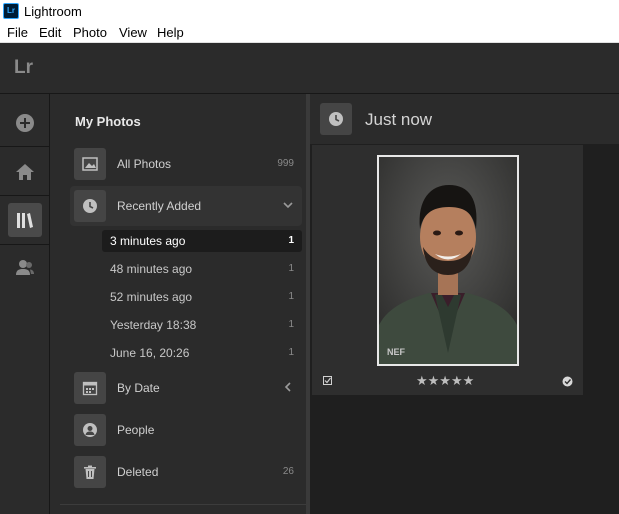 This screenshot has width=619, height=514. I want to click on icon-rail, so click(25, 304).